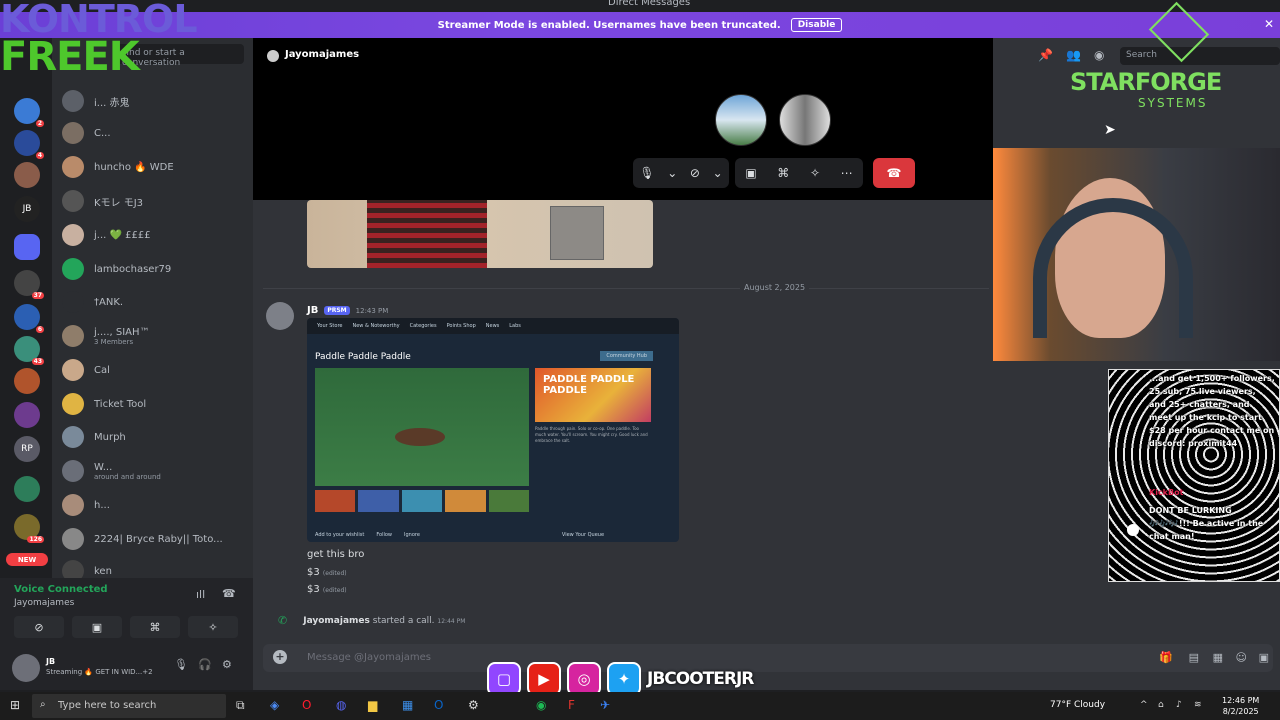 The height and width of the screenshot is (720, 1280). Describe the element at coordinates (213, 627) in the screenshot. I see `soundboard-button: ✧` at that location.